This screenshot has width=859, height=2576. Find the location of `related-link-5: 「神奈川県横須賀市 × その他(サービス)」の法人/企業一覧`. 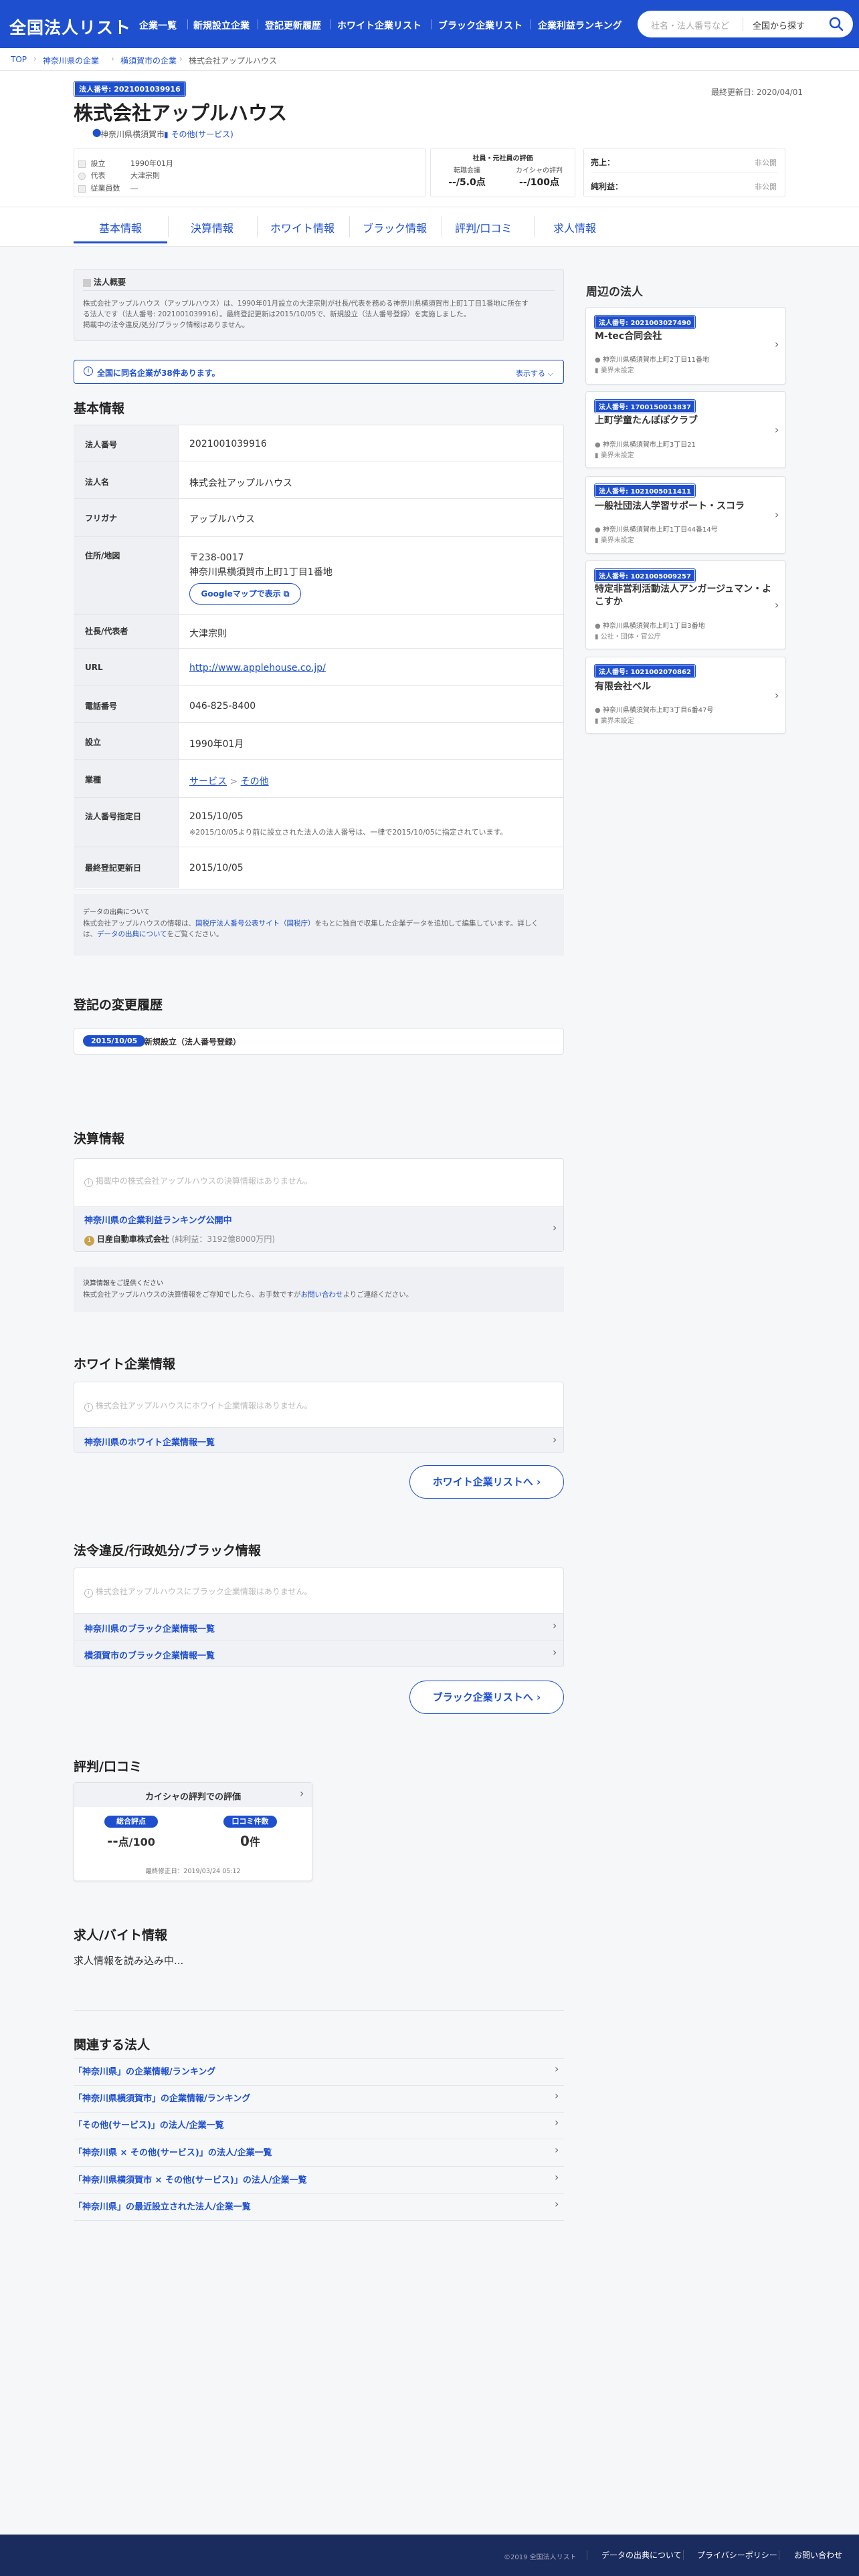

related-link-5: 「神奈川県横須賀市 × その他(サービス)」の法人/企業一覧 is located at coordinates (190, 2179).